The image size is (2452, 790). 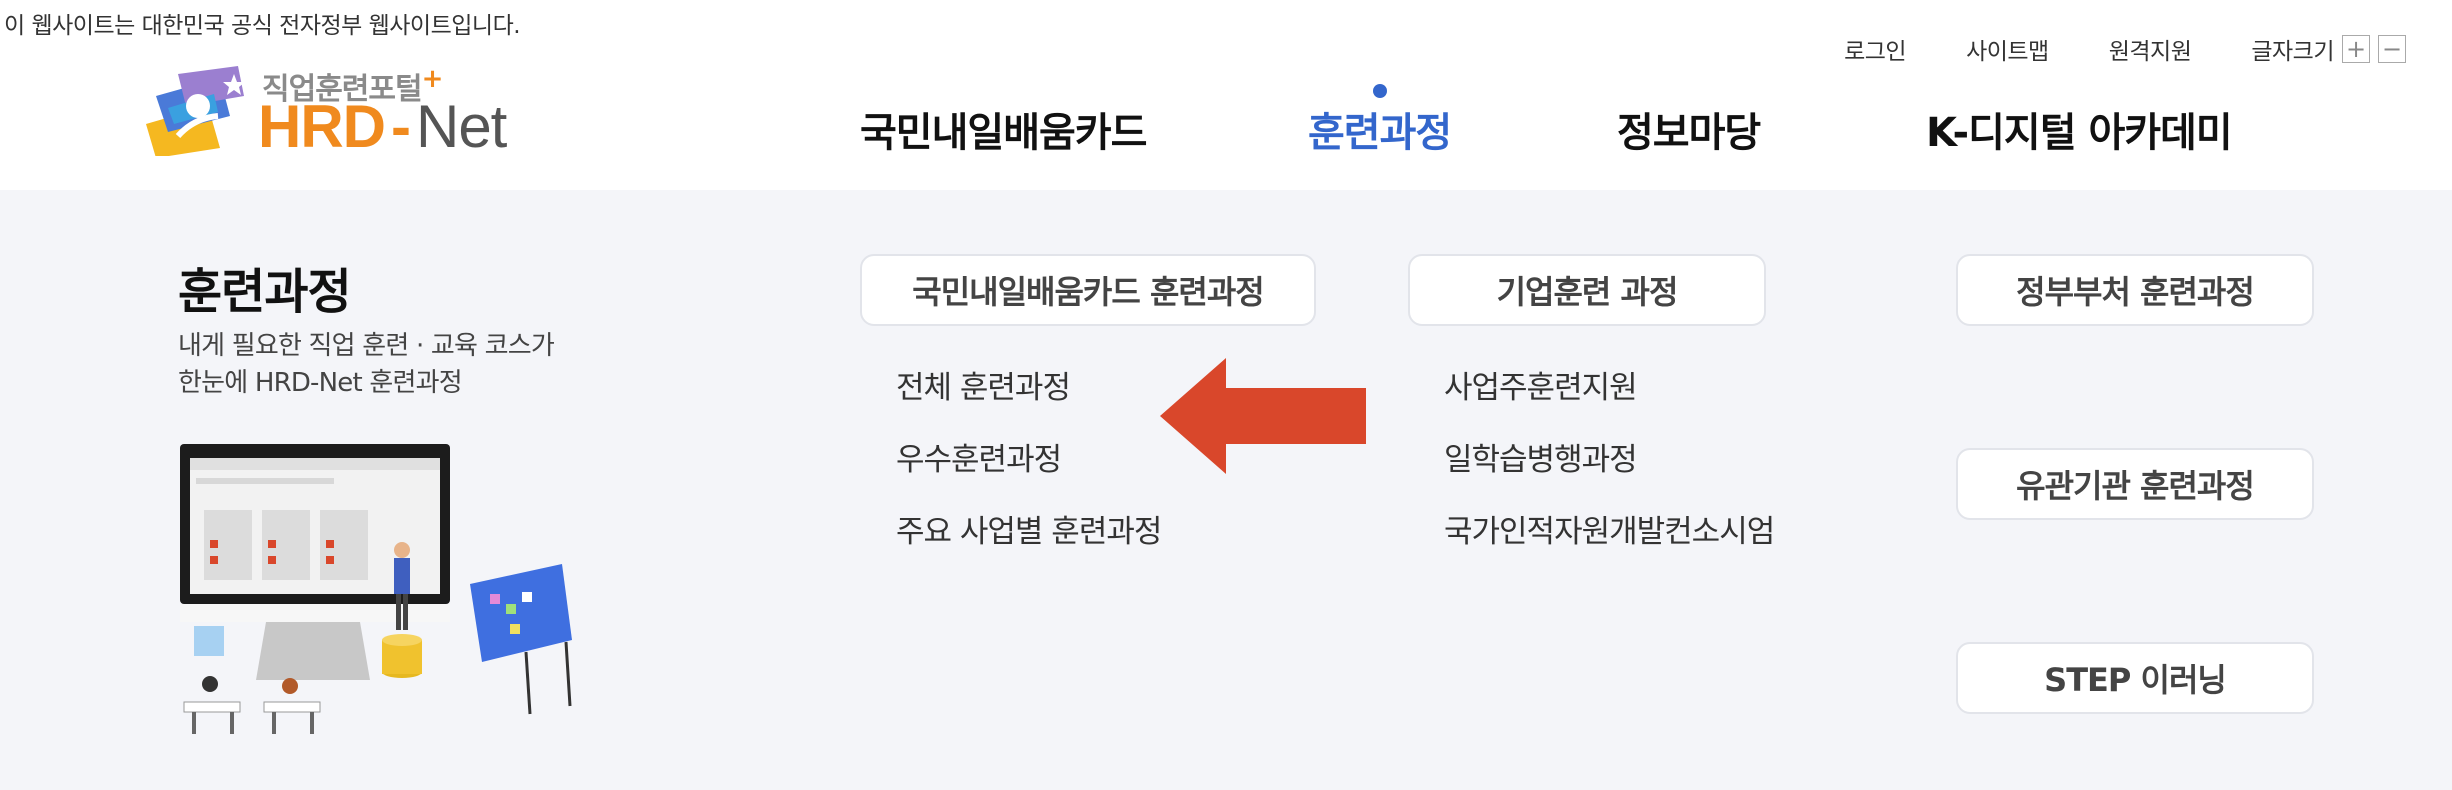 What do you see at coordinates (1609, 528) in the screenshot?
I see `link-national-hr-consortium: 국가인적자원개발컨소시엄` at bounding box center [1609, 528].